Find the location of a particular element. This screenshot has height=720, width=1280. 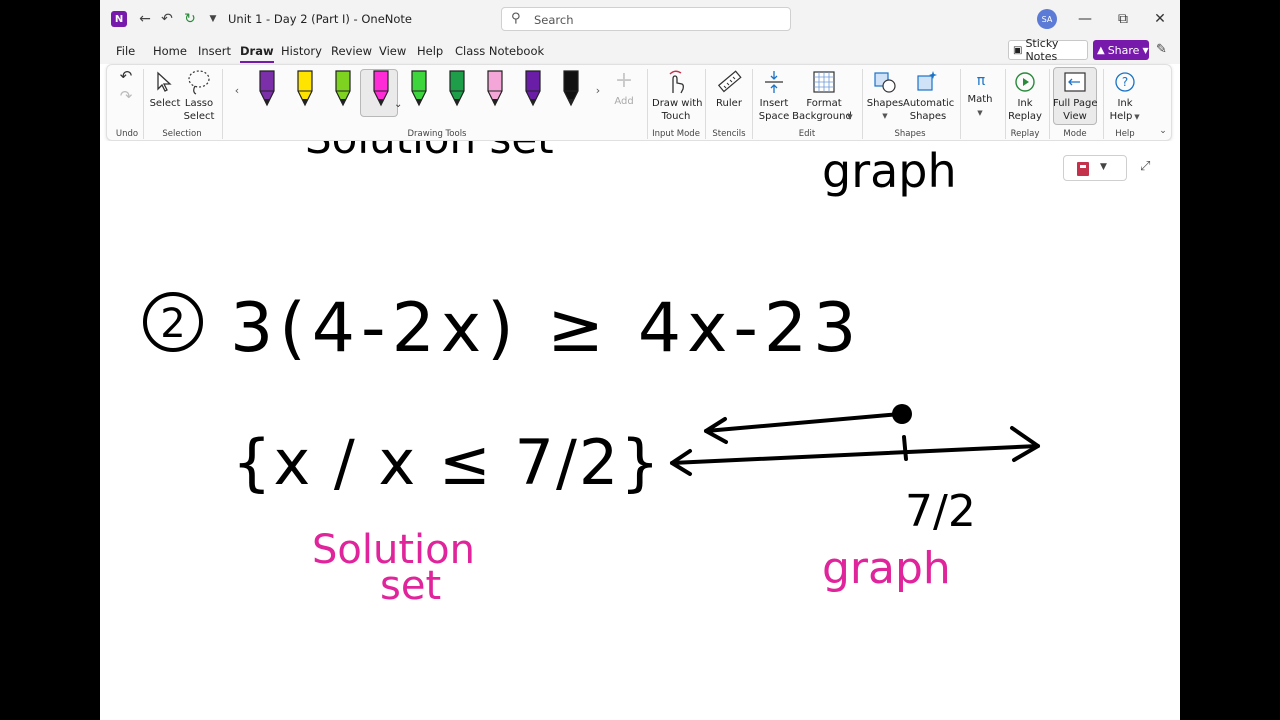

tab-review: Review is located at coordinates (351, 51).